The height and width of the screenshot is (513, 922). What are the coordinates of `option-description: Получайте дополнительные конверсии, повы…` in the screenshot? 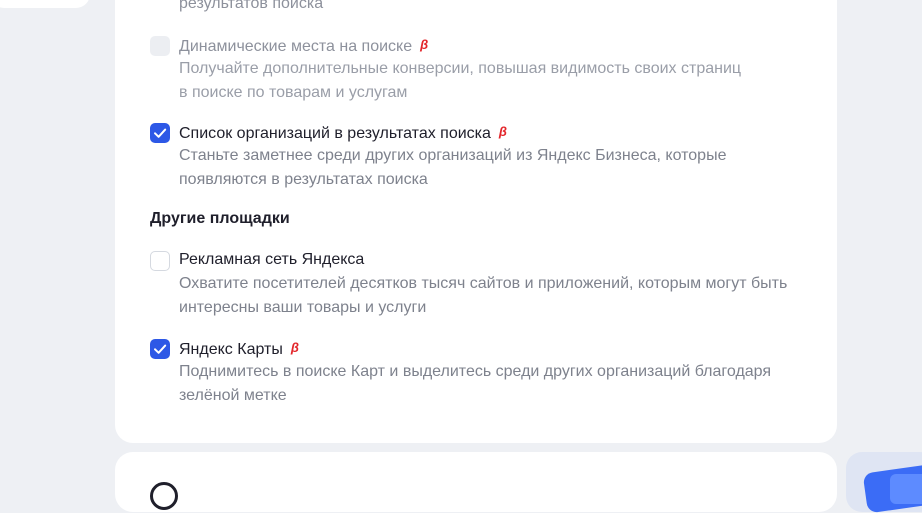 It's located at (460, 80).